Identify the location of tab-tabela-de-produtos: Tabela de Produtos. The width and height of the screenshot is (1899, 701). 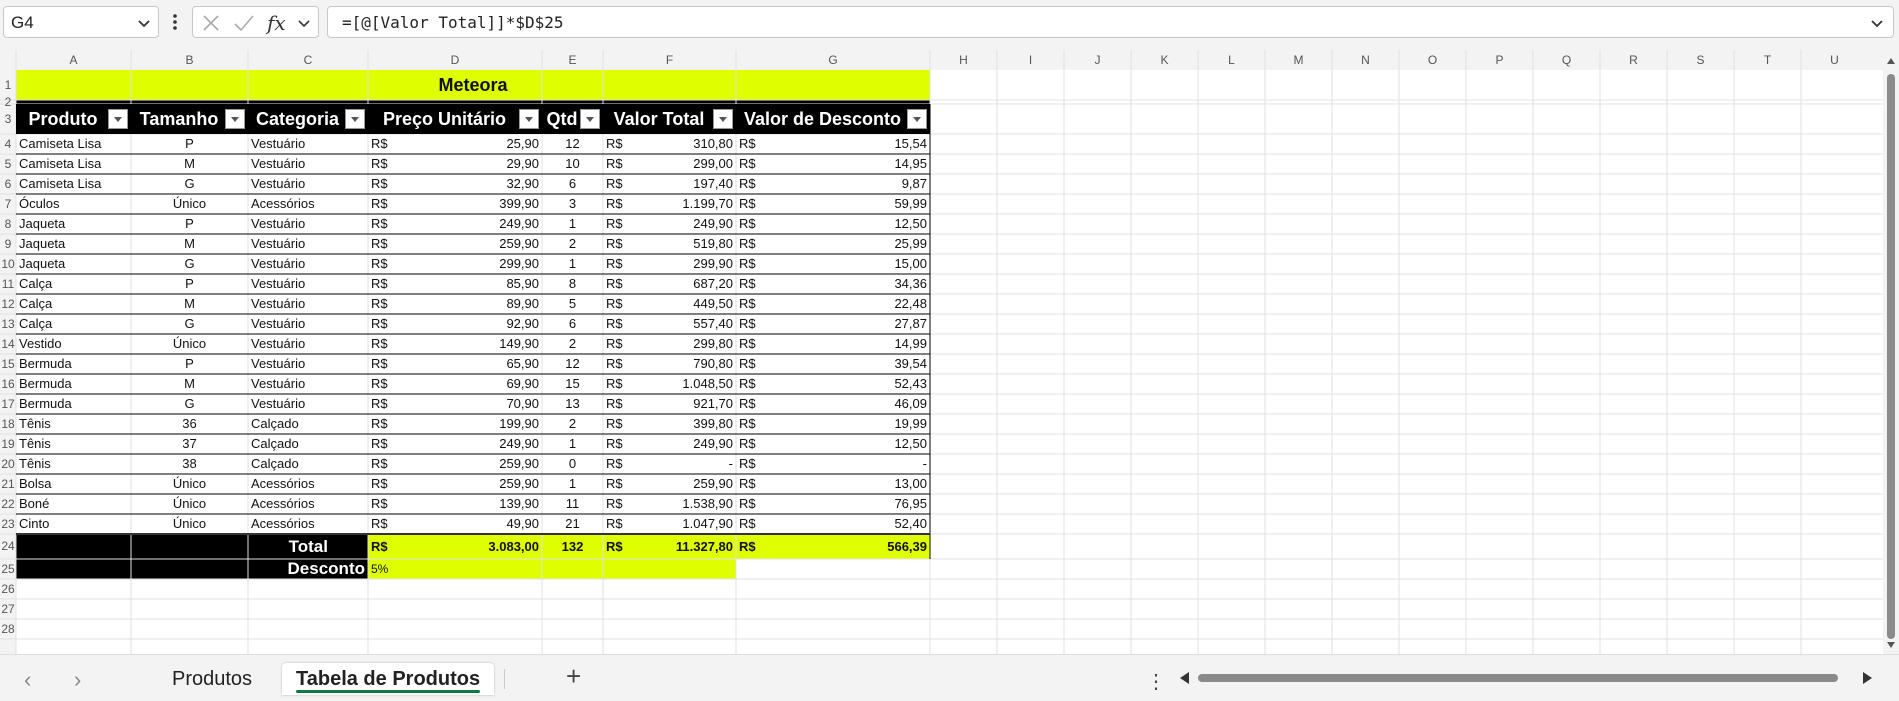
(388, 679).